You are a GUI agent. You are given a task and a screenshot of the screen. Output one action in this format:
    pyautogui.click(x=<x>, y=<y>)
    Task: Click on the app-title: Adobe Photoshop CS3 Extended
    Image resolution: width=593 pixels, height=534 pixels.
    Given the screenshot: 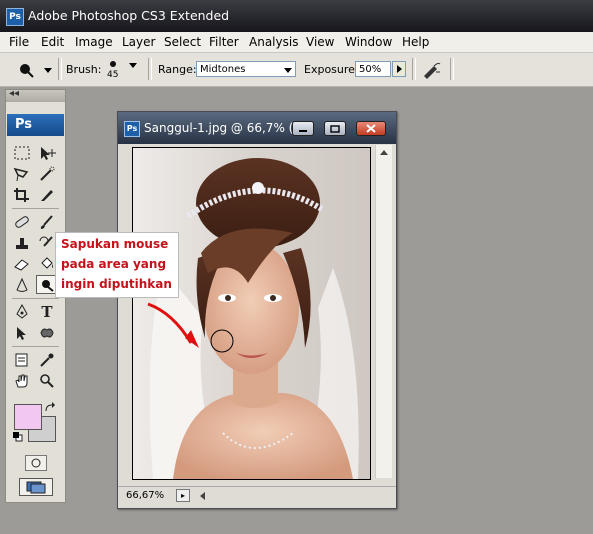 What is the action you would take?
    pyautogui.click(x=129, y=15)
    